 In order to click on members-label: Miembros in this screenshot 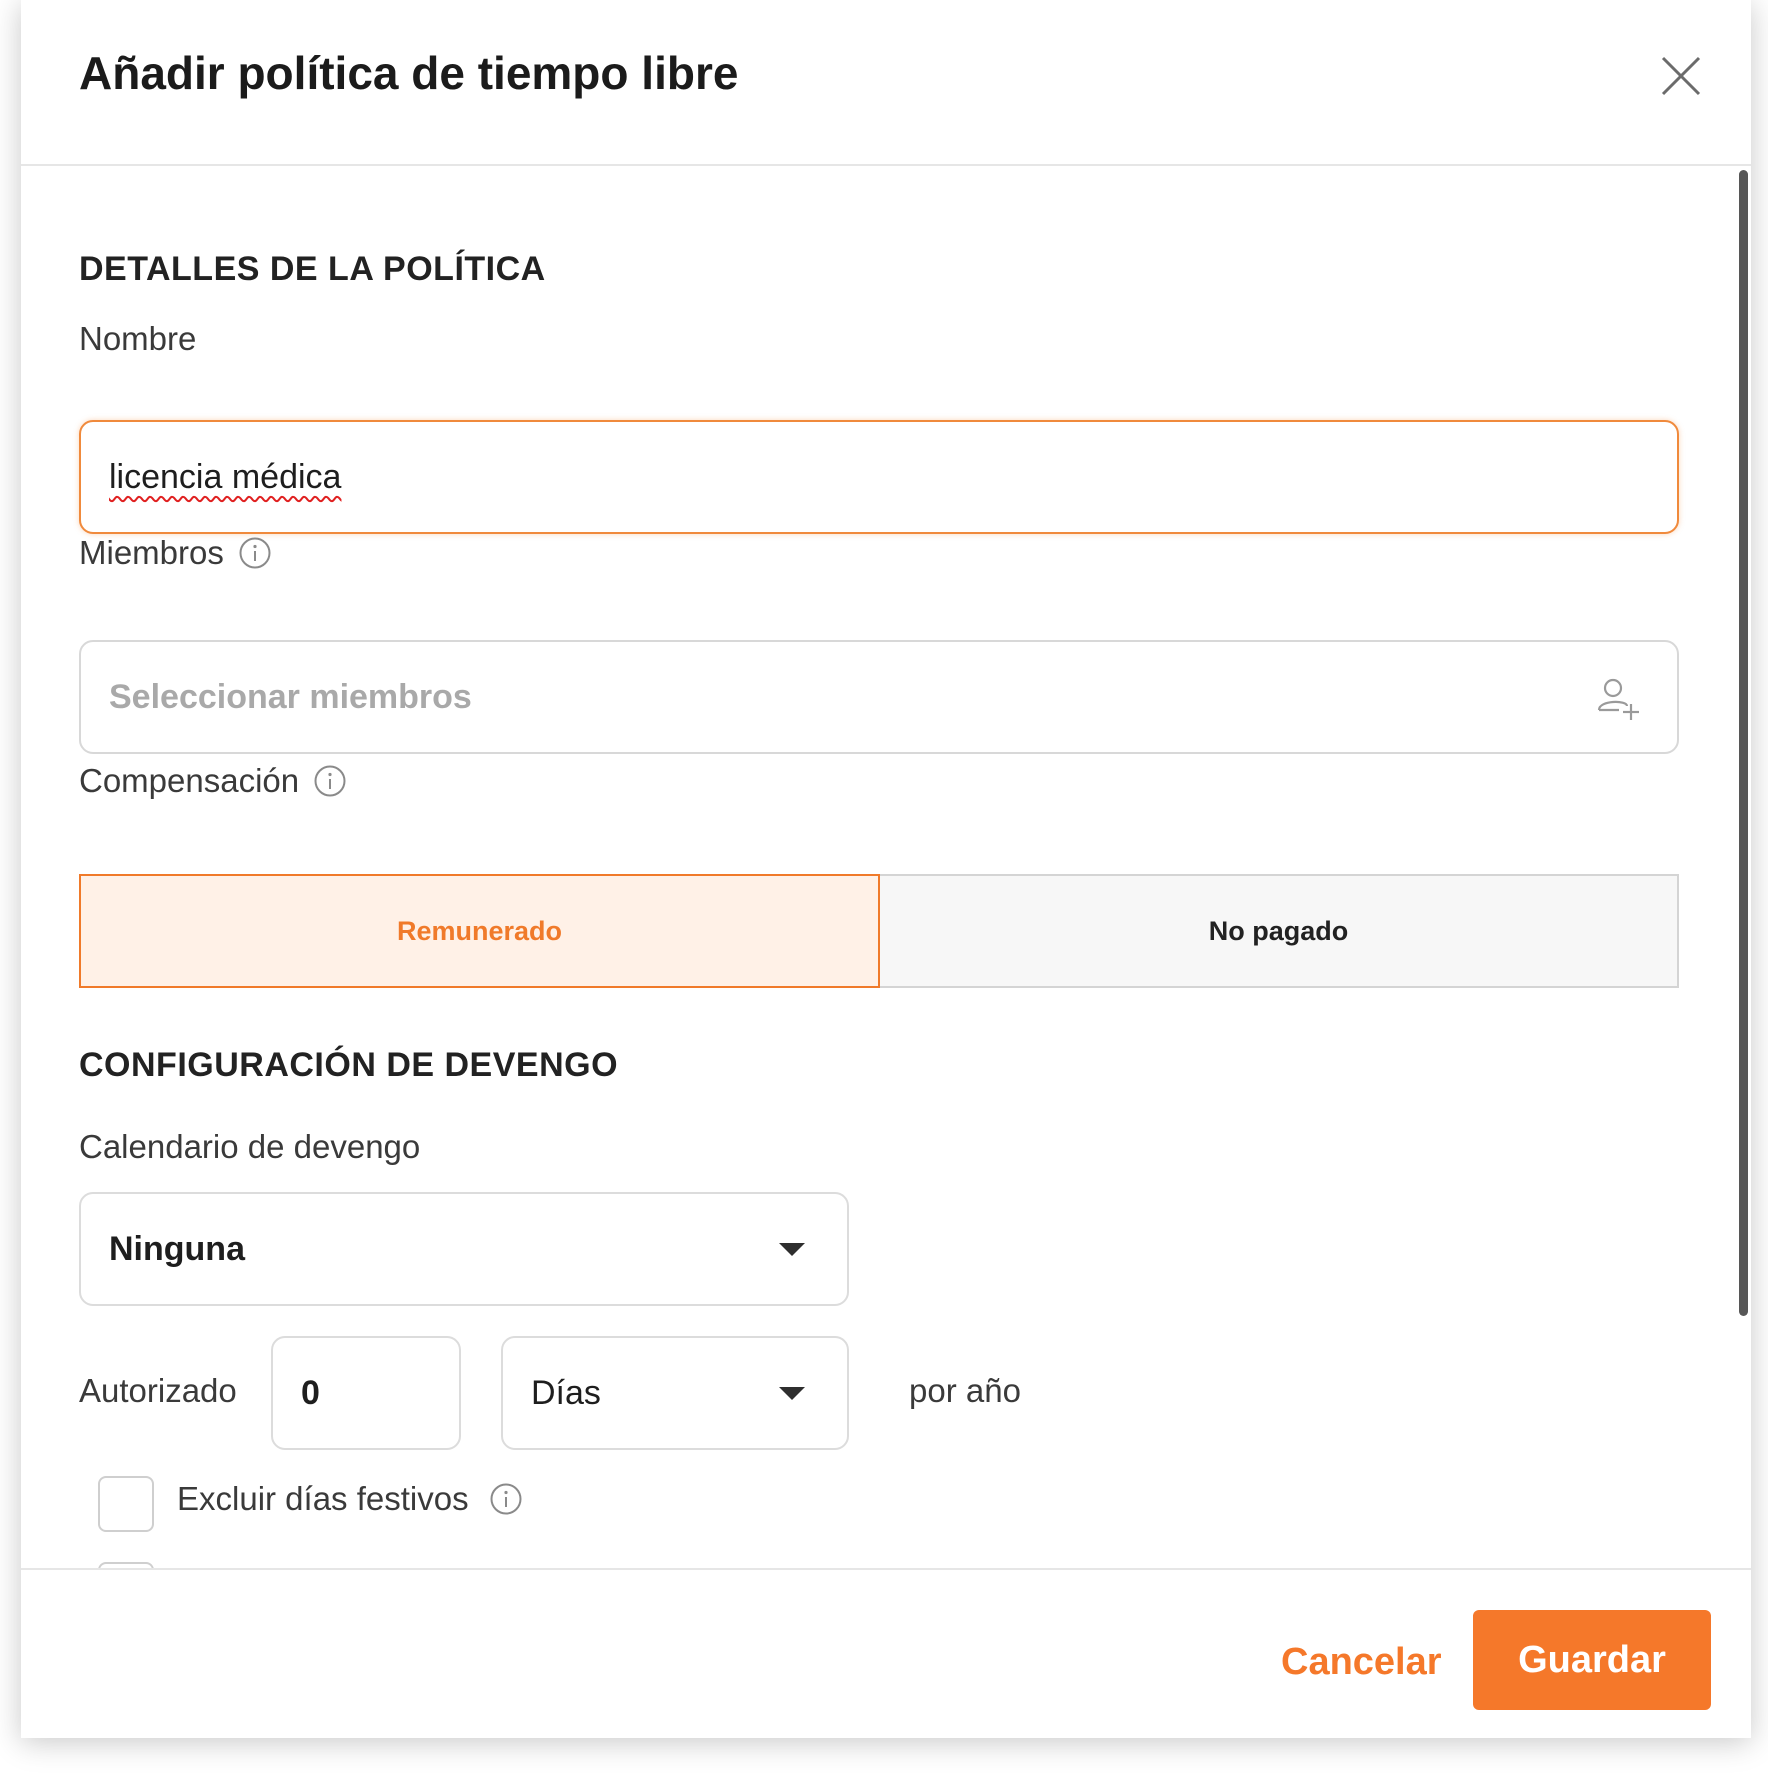, I will do `click(175, 553)`.